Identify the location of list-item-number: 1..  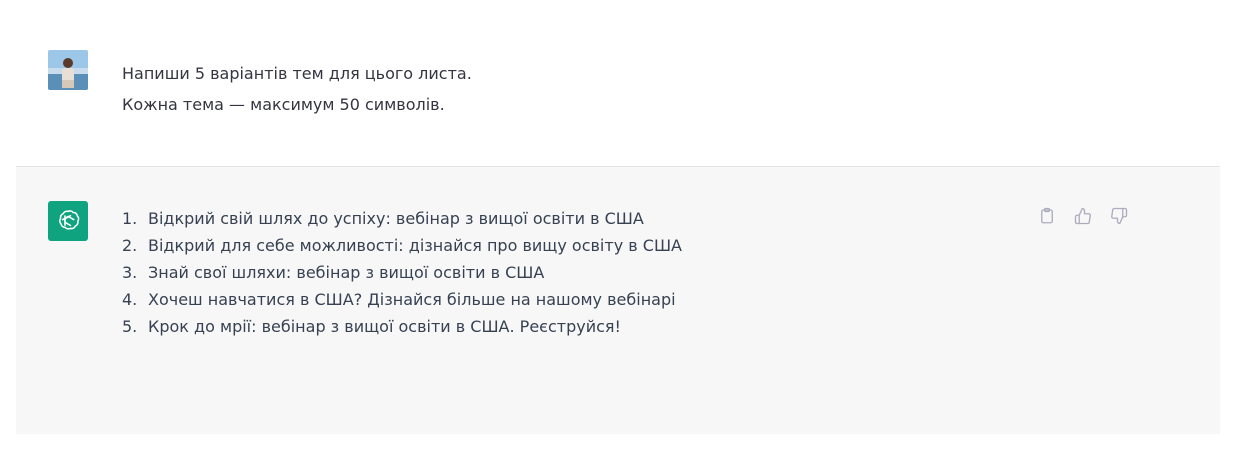
(130, 218).